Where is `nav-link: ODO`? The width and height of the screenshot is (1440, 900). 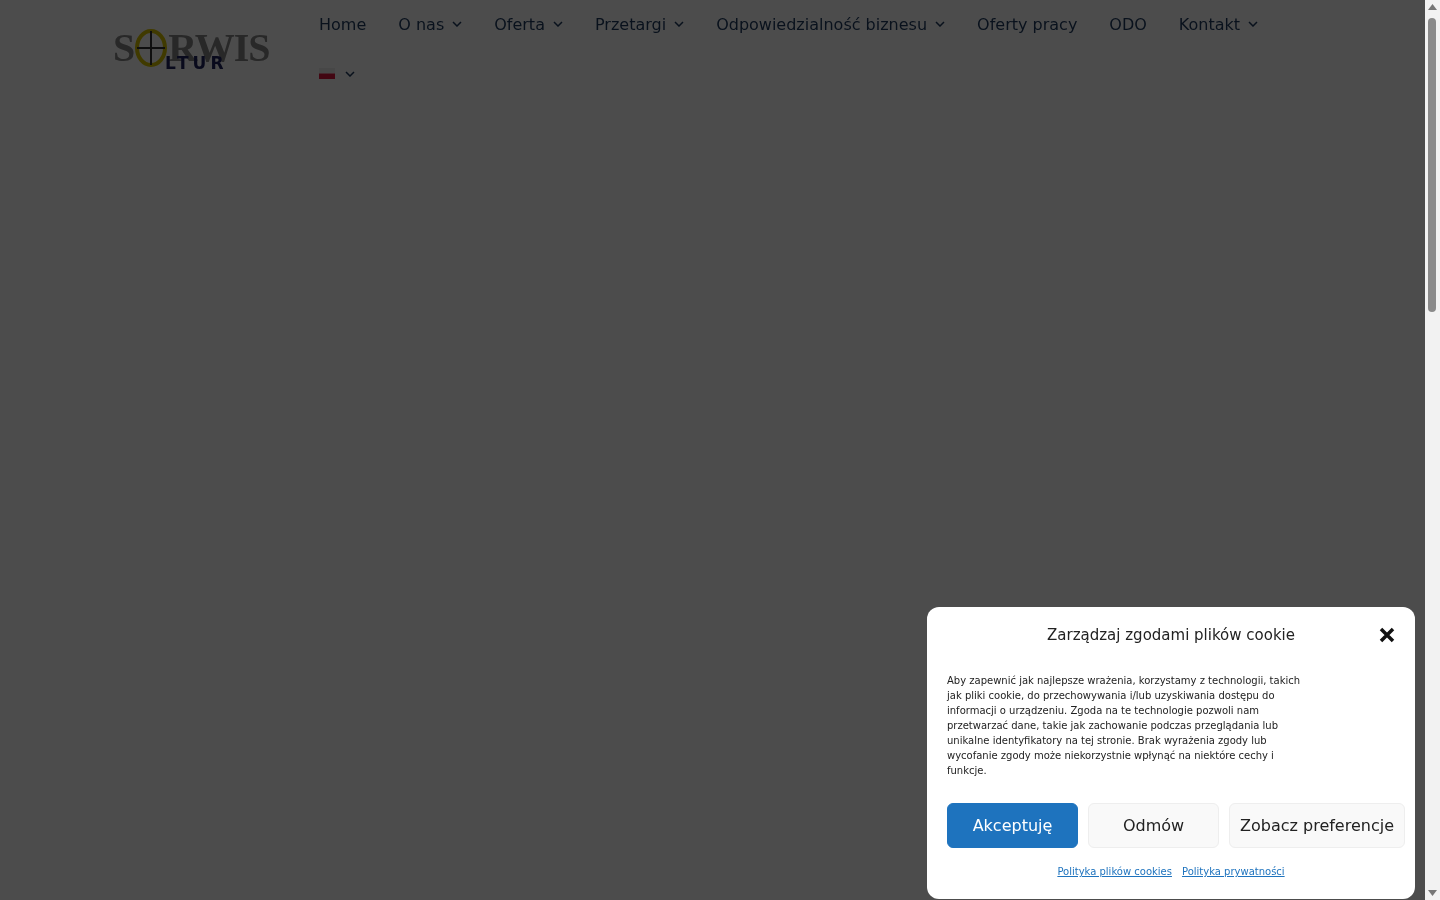
nav-link: ODO is located at coordinates (1128, 24).